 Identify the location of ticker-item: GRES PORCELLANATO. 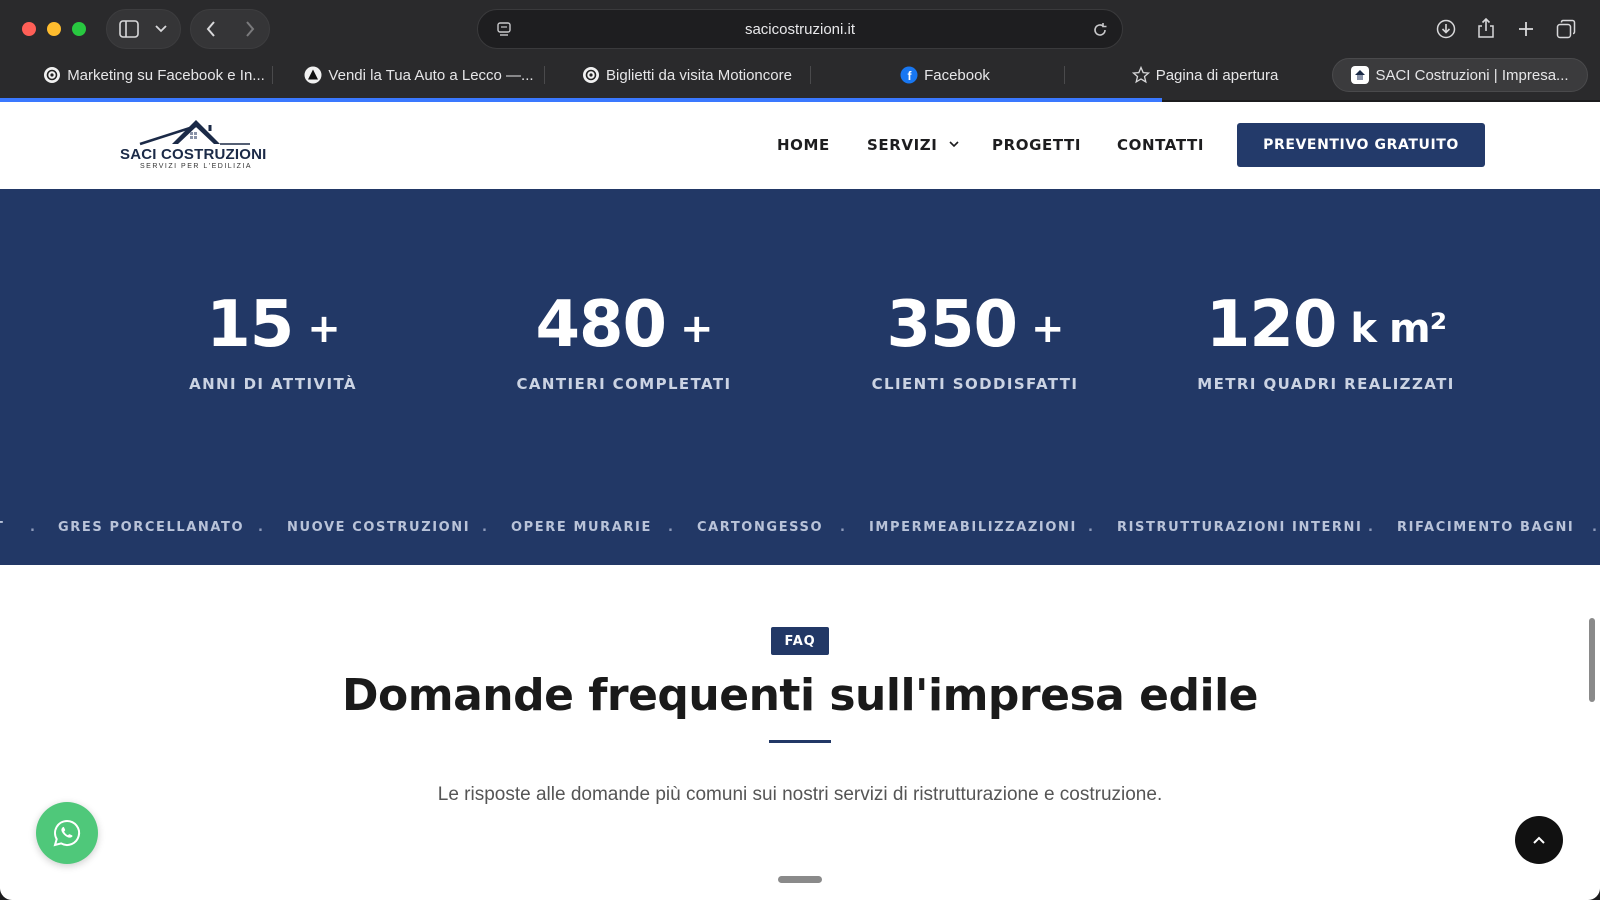
(151, 527).